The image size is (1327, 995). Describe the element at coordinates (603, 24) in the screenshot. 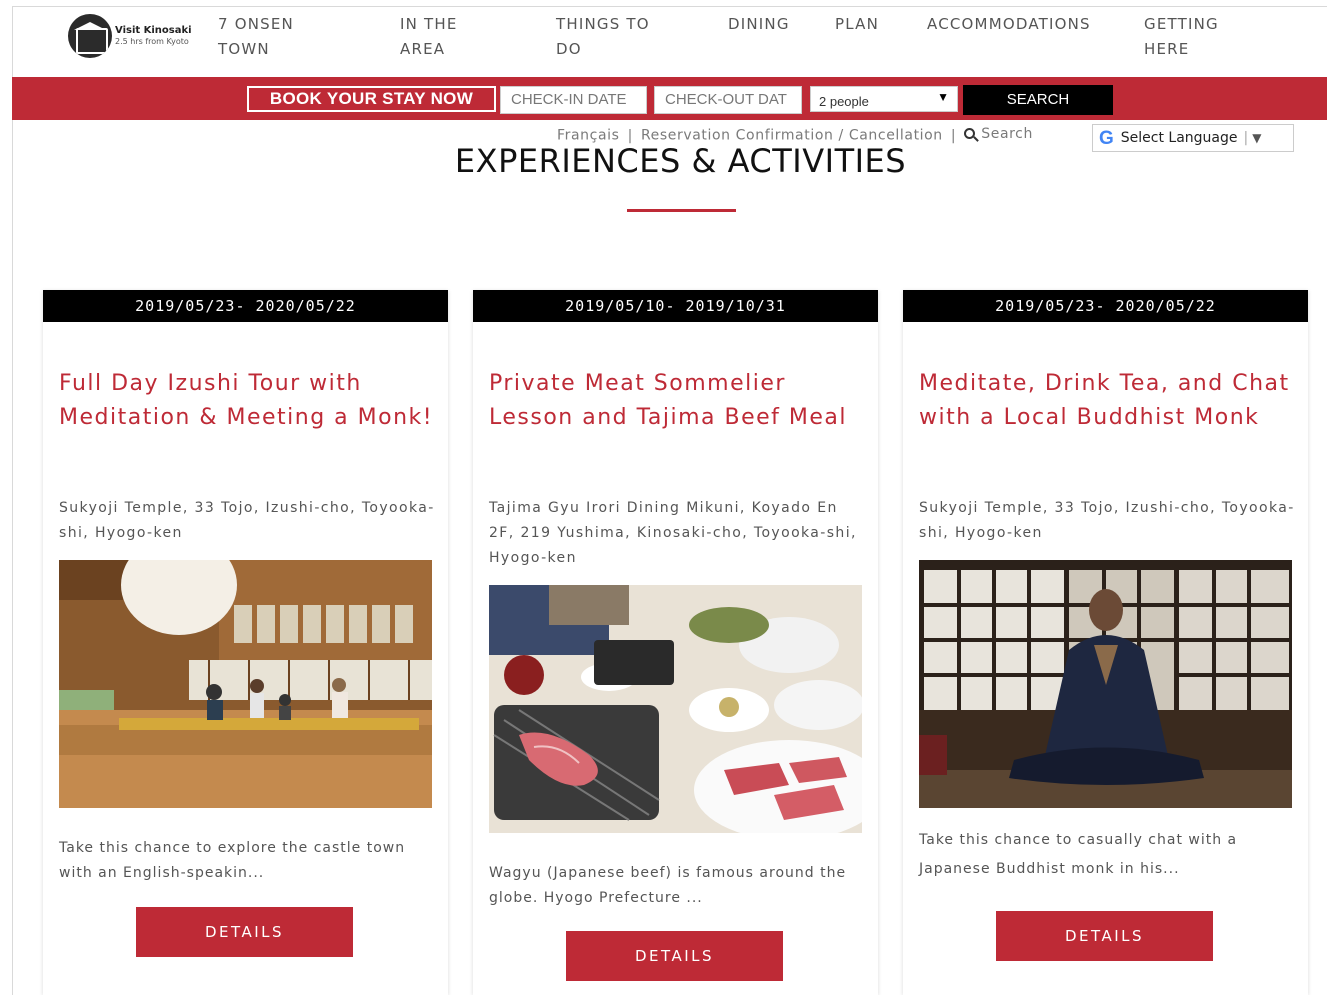

I see `nav-label-line1: THINGS TO` at that location.